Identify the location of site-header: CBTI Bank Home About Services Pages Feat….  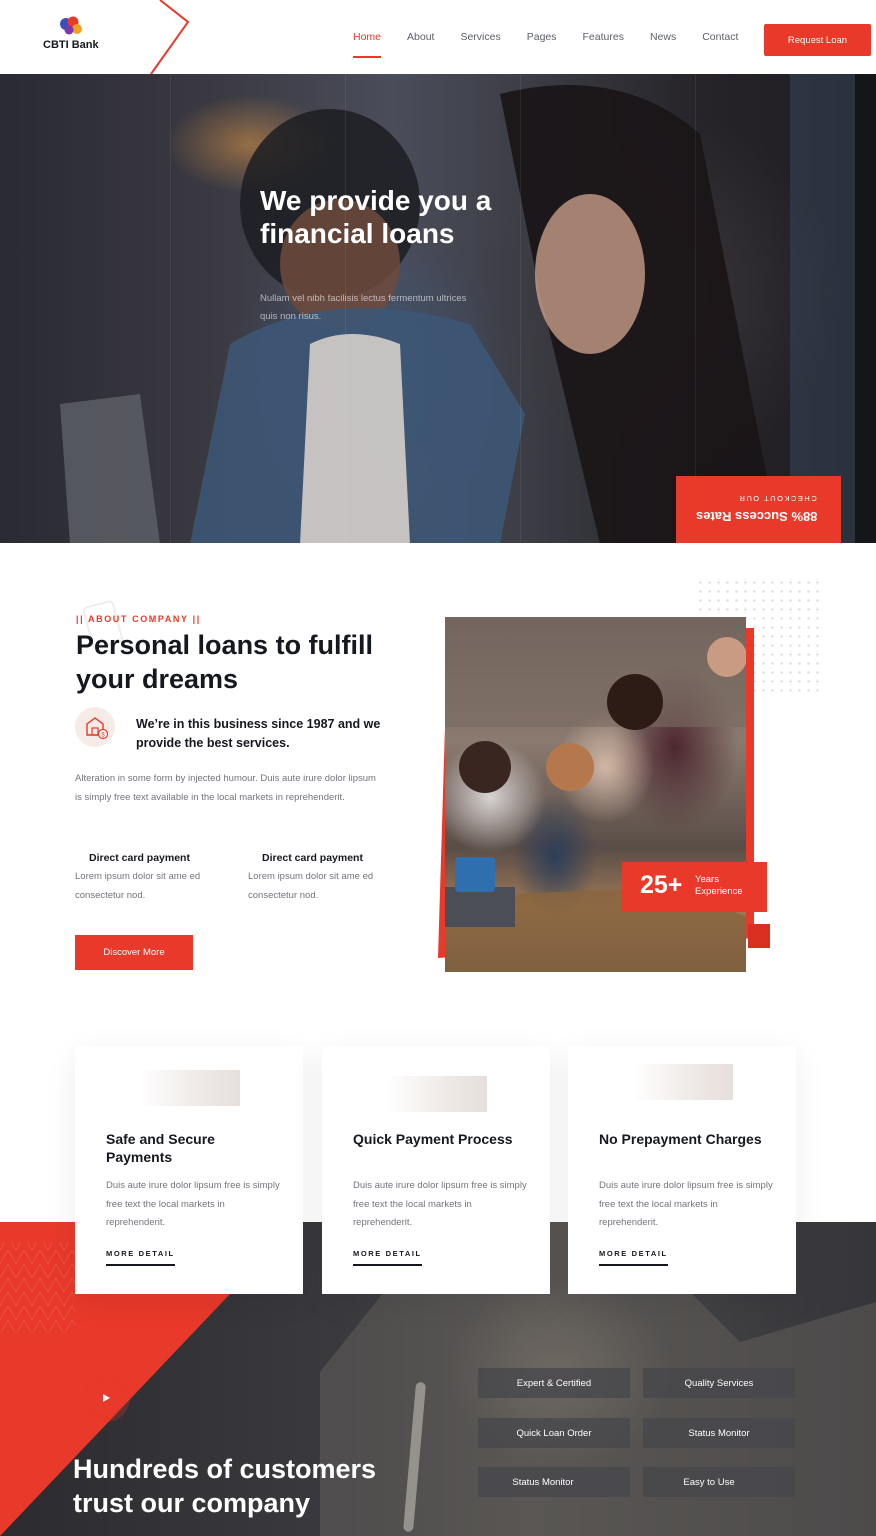
(438, 37).